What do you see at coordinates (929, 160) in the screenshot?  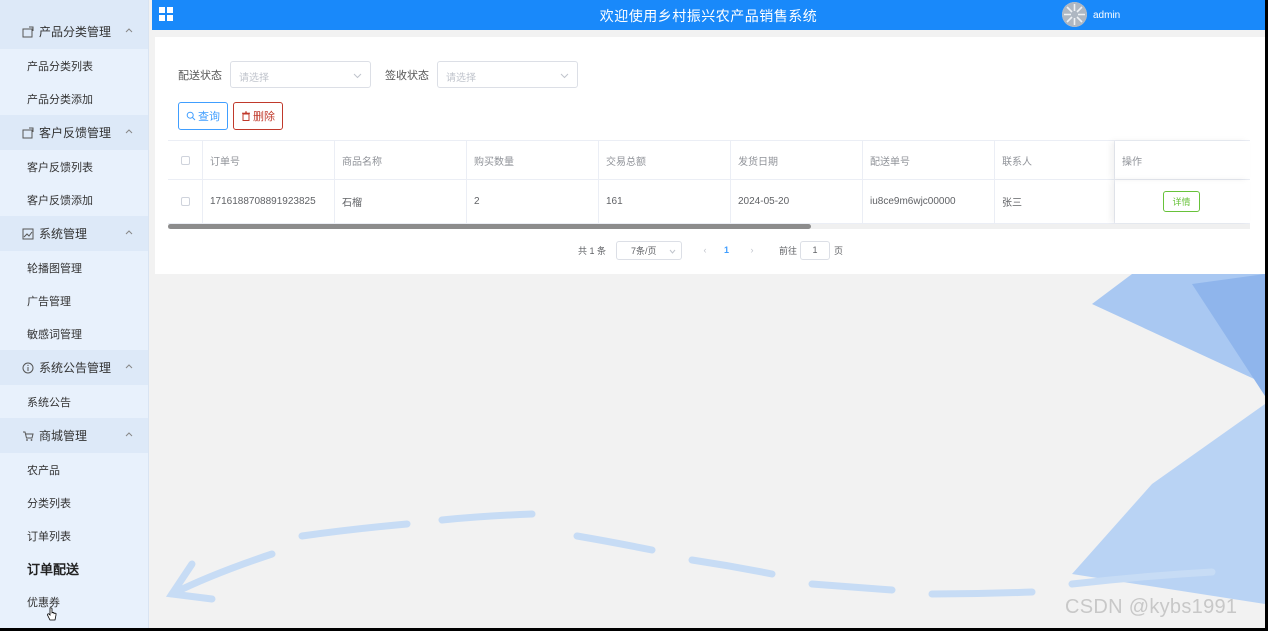 I see `column-header: 配送单号` at bounding box center [929, 160].